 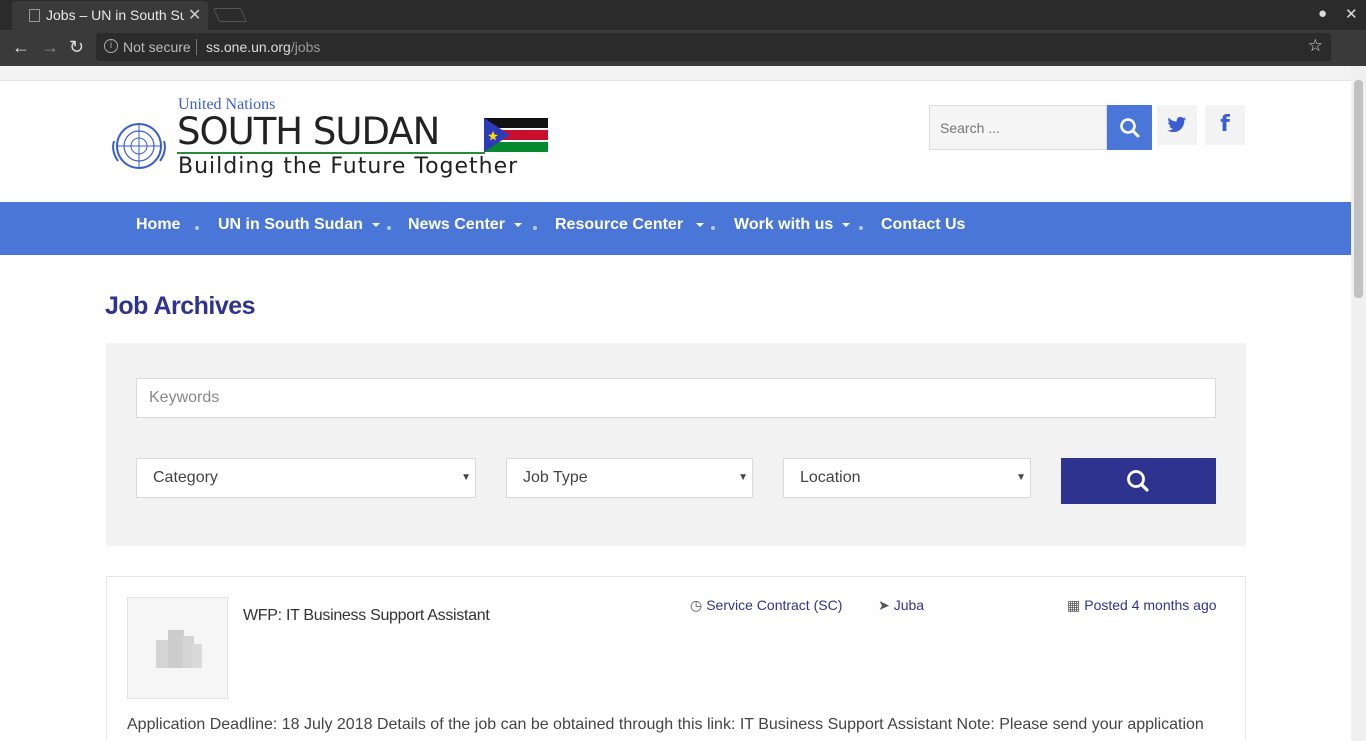 I want to click on browser-tabbar: Jobs – UN in South Sudan ✕ ● ✕, so click(x=683, y=15).